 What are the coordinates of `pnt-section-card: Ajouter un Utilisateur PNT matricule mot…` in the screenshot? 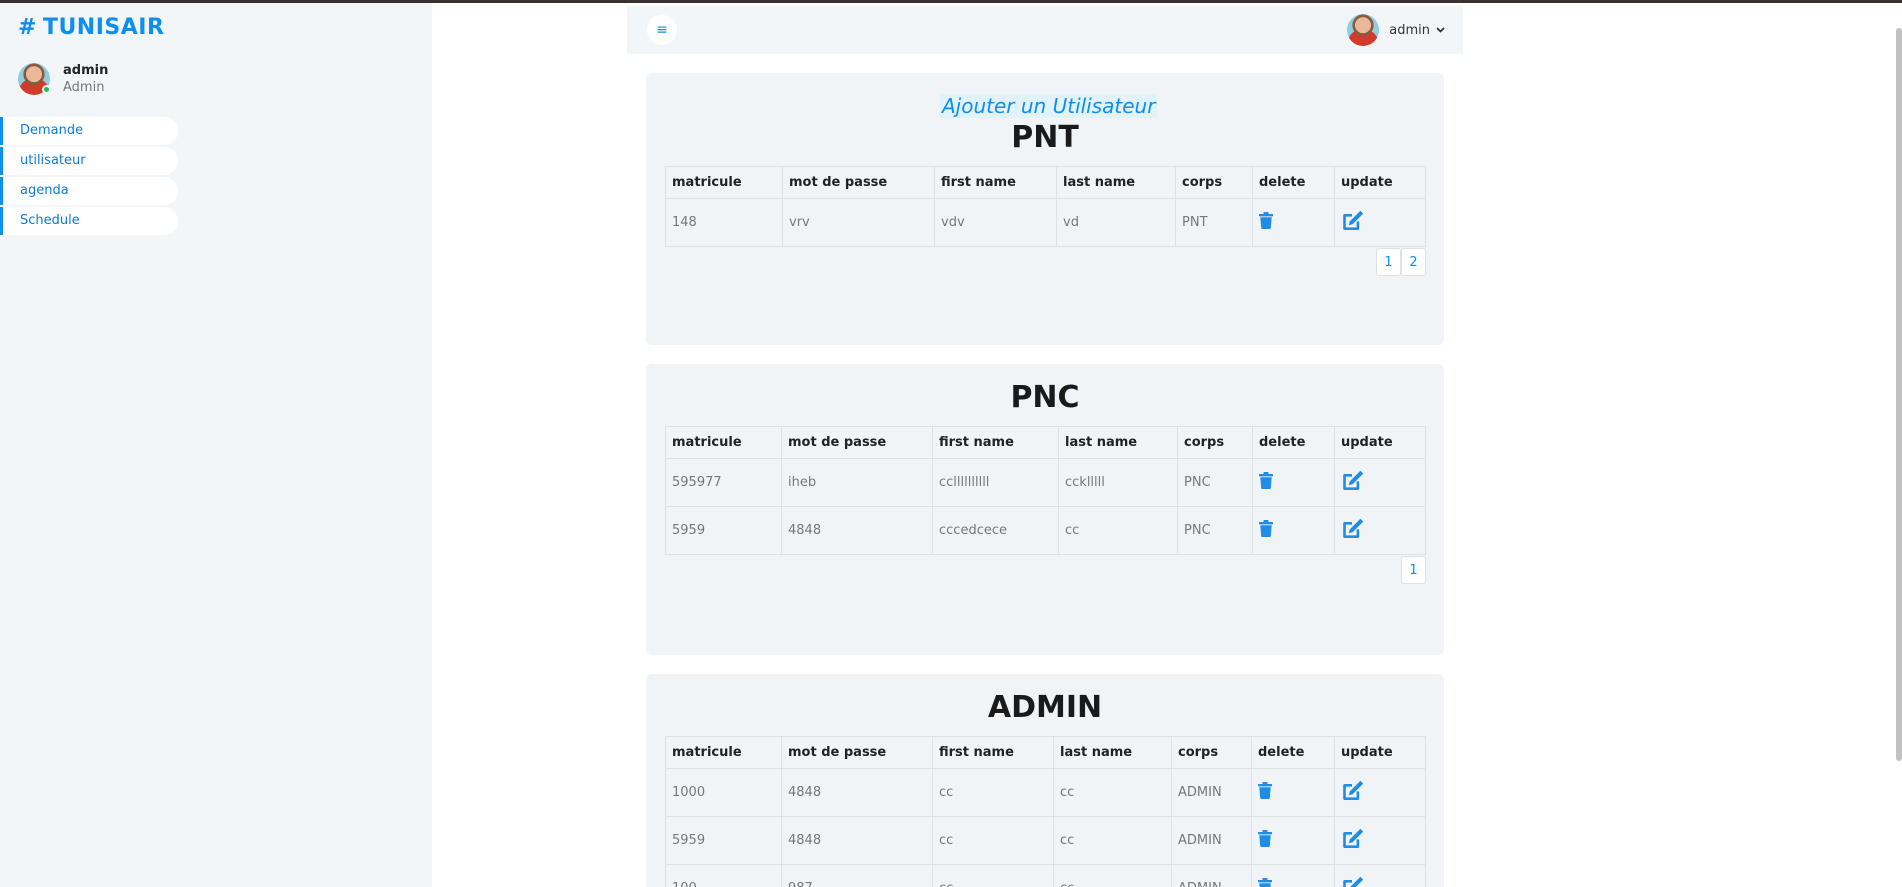 It's located at (1045, 209).